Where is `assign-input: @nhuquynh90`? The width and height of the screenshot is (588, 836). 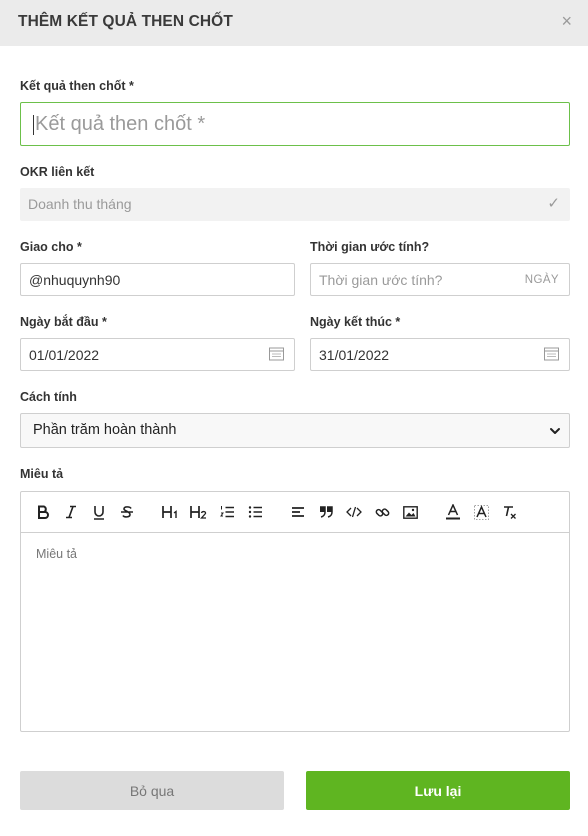 assign-input: @nhuquynh90 is located at coordinates (157, 279).